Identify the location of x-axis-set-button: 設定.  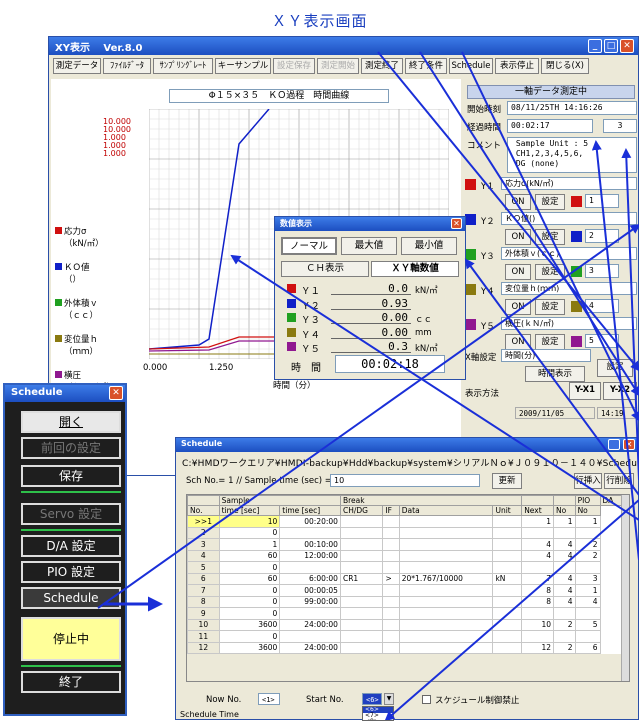
(615, 368).